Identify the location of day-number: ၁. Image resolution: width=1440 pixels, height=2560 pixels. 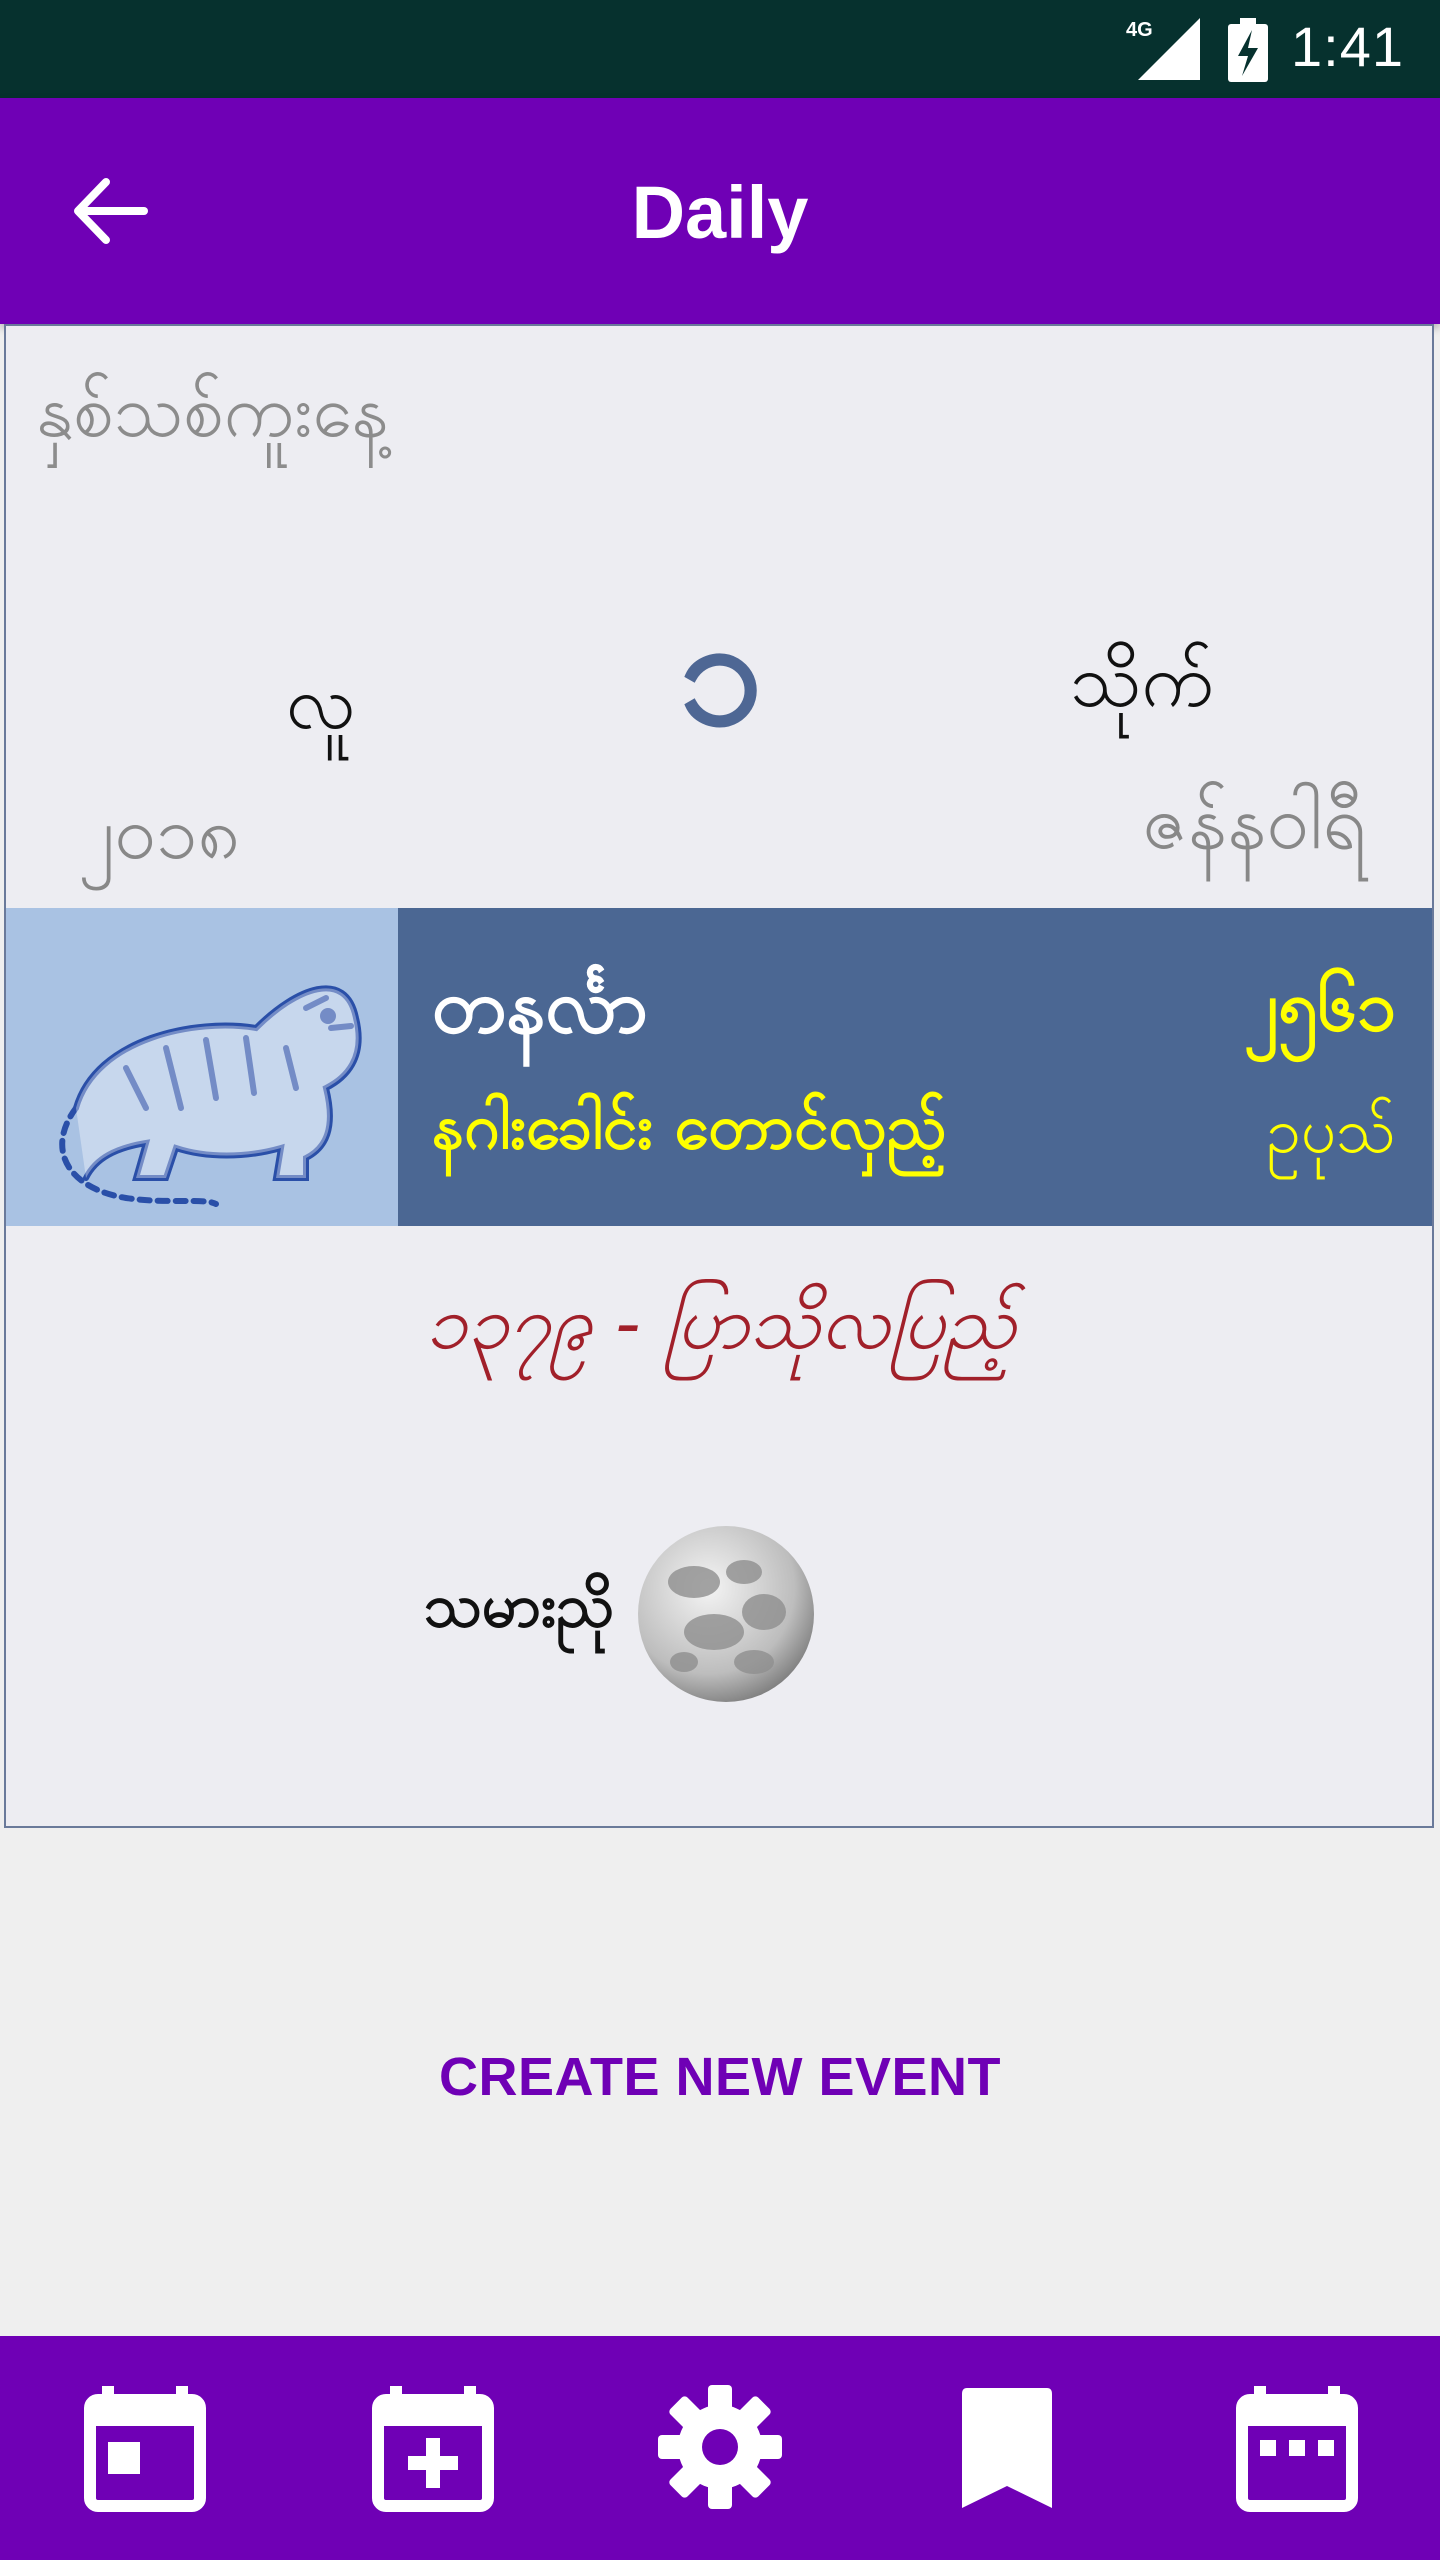
(721, 672).